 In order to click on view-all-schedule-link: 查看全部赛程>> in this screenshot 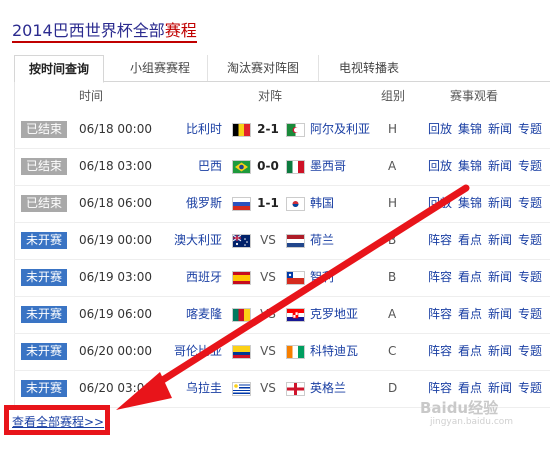, I will do `click(58, 422)`.